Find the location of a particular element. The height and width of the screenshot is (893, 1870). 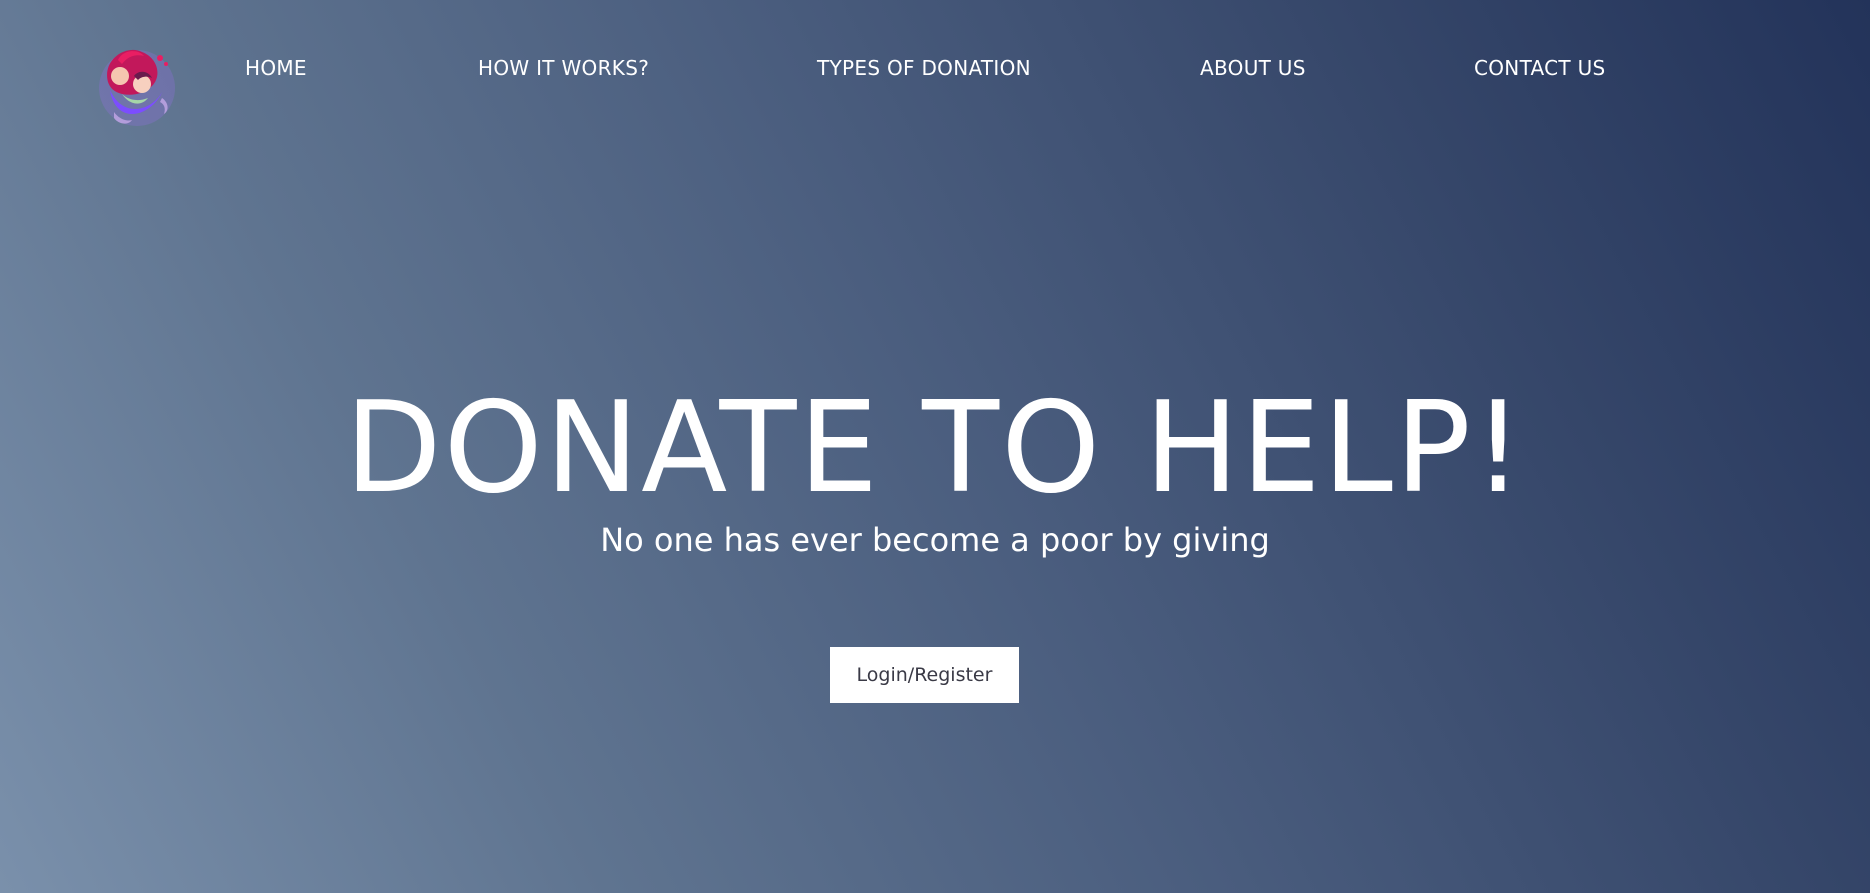

nav-item-contact-us: CONTACT US is located at coordinates (1540, 68).